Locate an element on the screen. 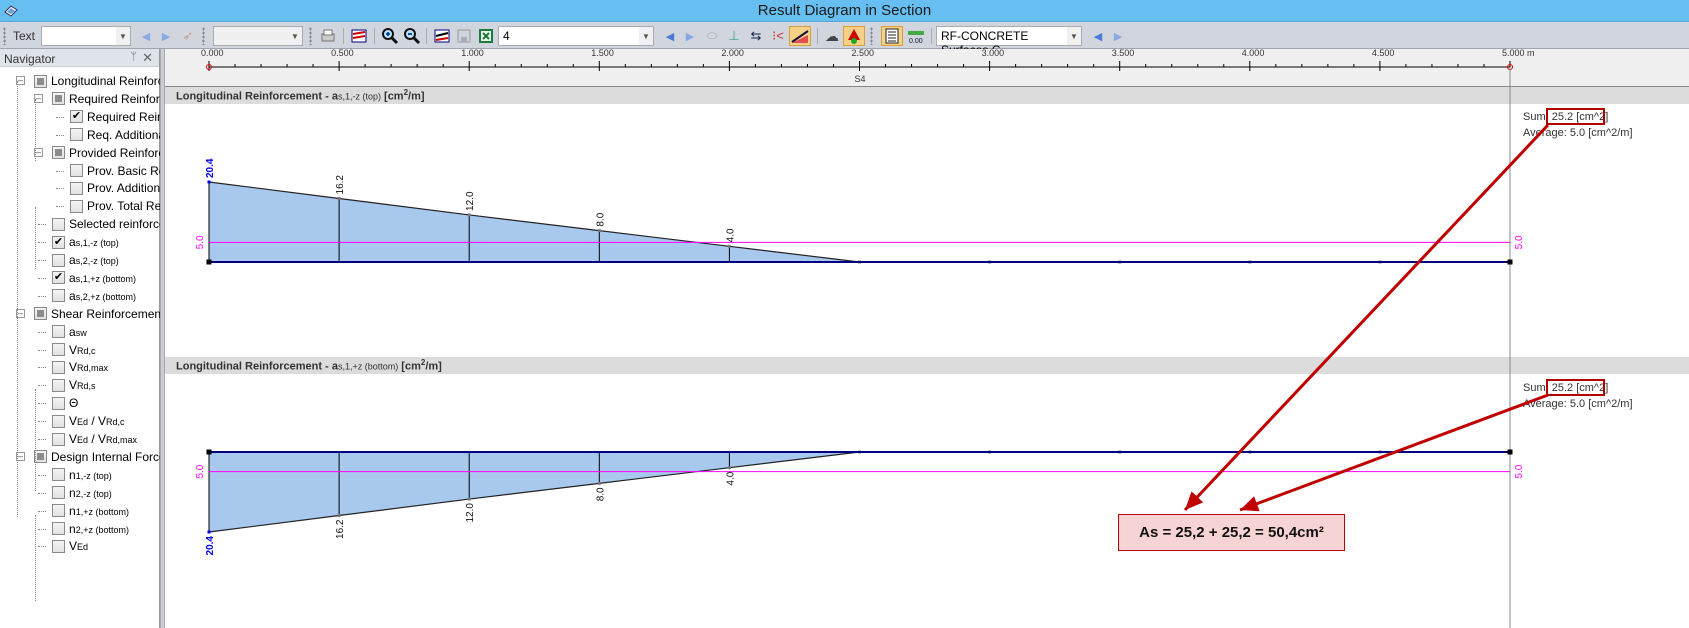 The image size is (1689, 628). navigator-item: Θ is located at coordinates (58, 403).